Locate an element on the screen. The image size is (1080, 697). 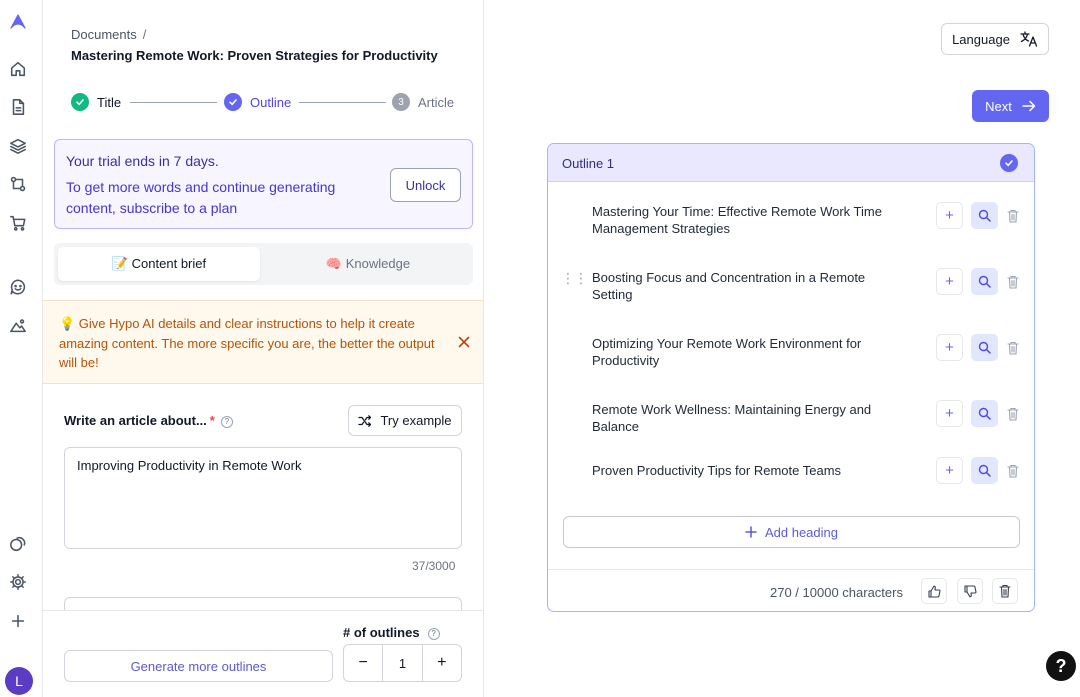
outline-title: Outline 1 is located at coordinates (588, 163).